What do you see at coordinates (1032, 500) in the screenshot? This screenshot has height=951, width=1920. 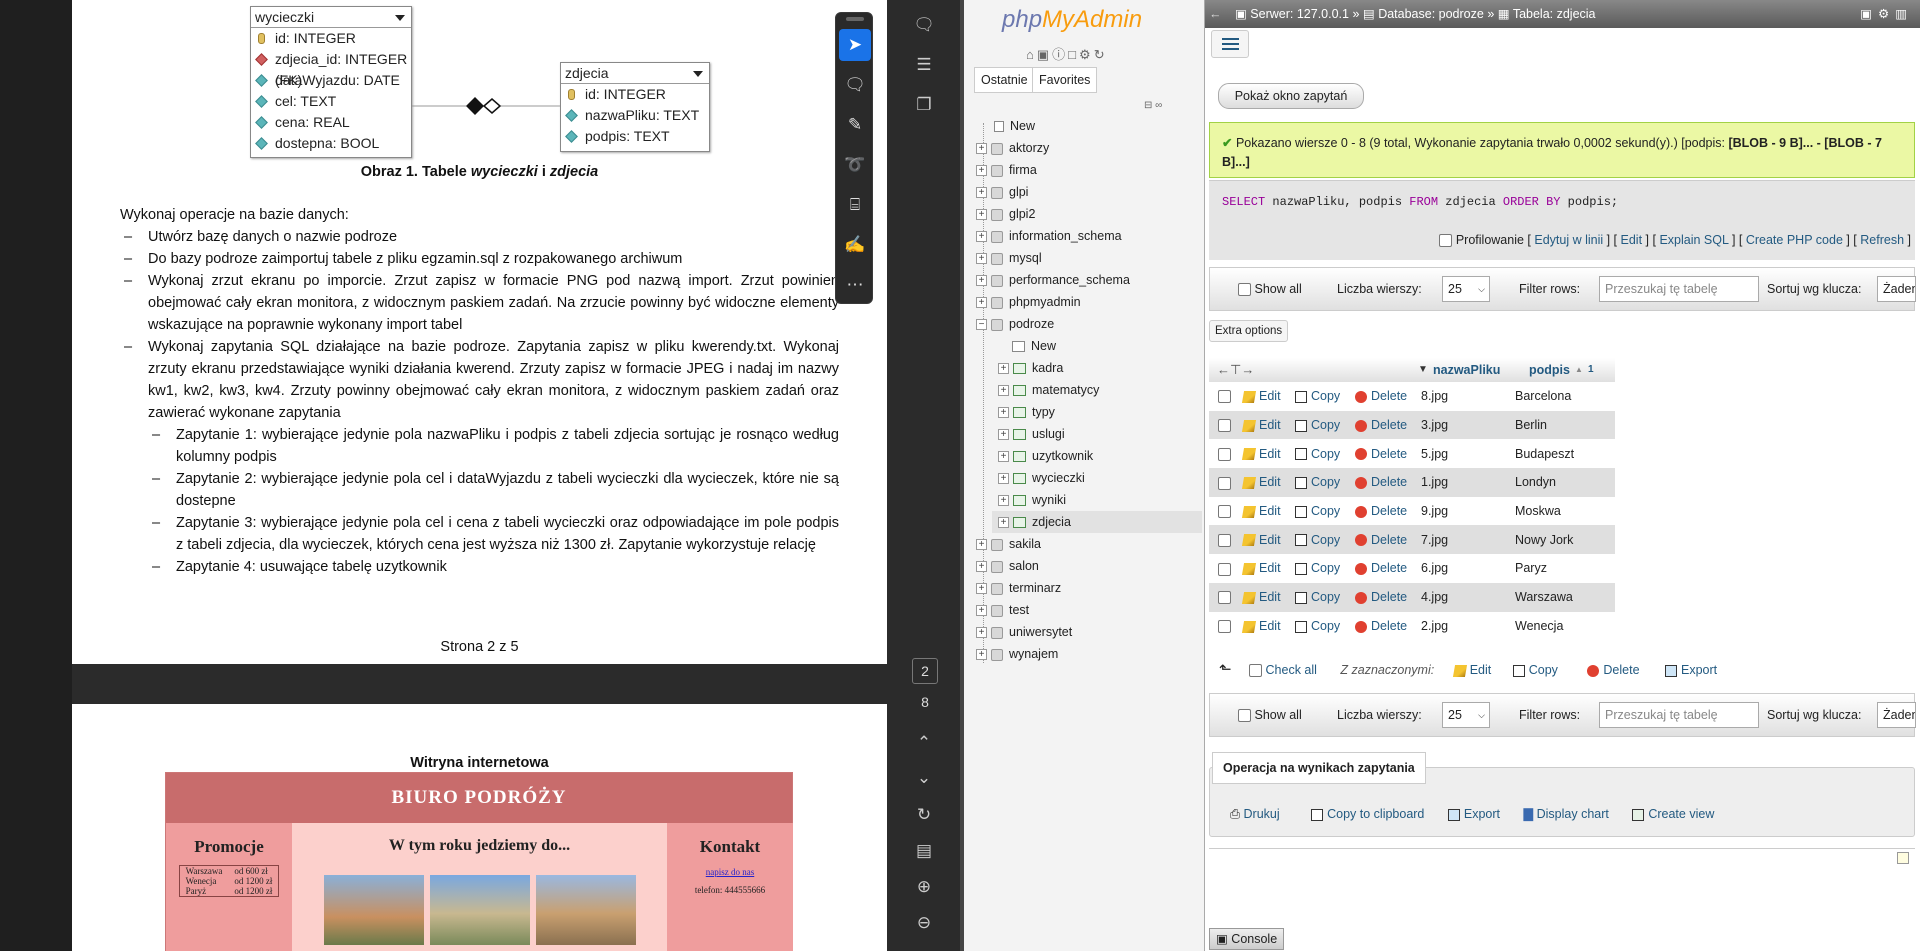 I see `tree-table-wyniki: + wyniki` at bounding box center [1032, 500].